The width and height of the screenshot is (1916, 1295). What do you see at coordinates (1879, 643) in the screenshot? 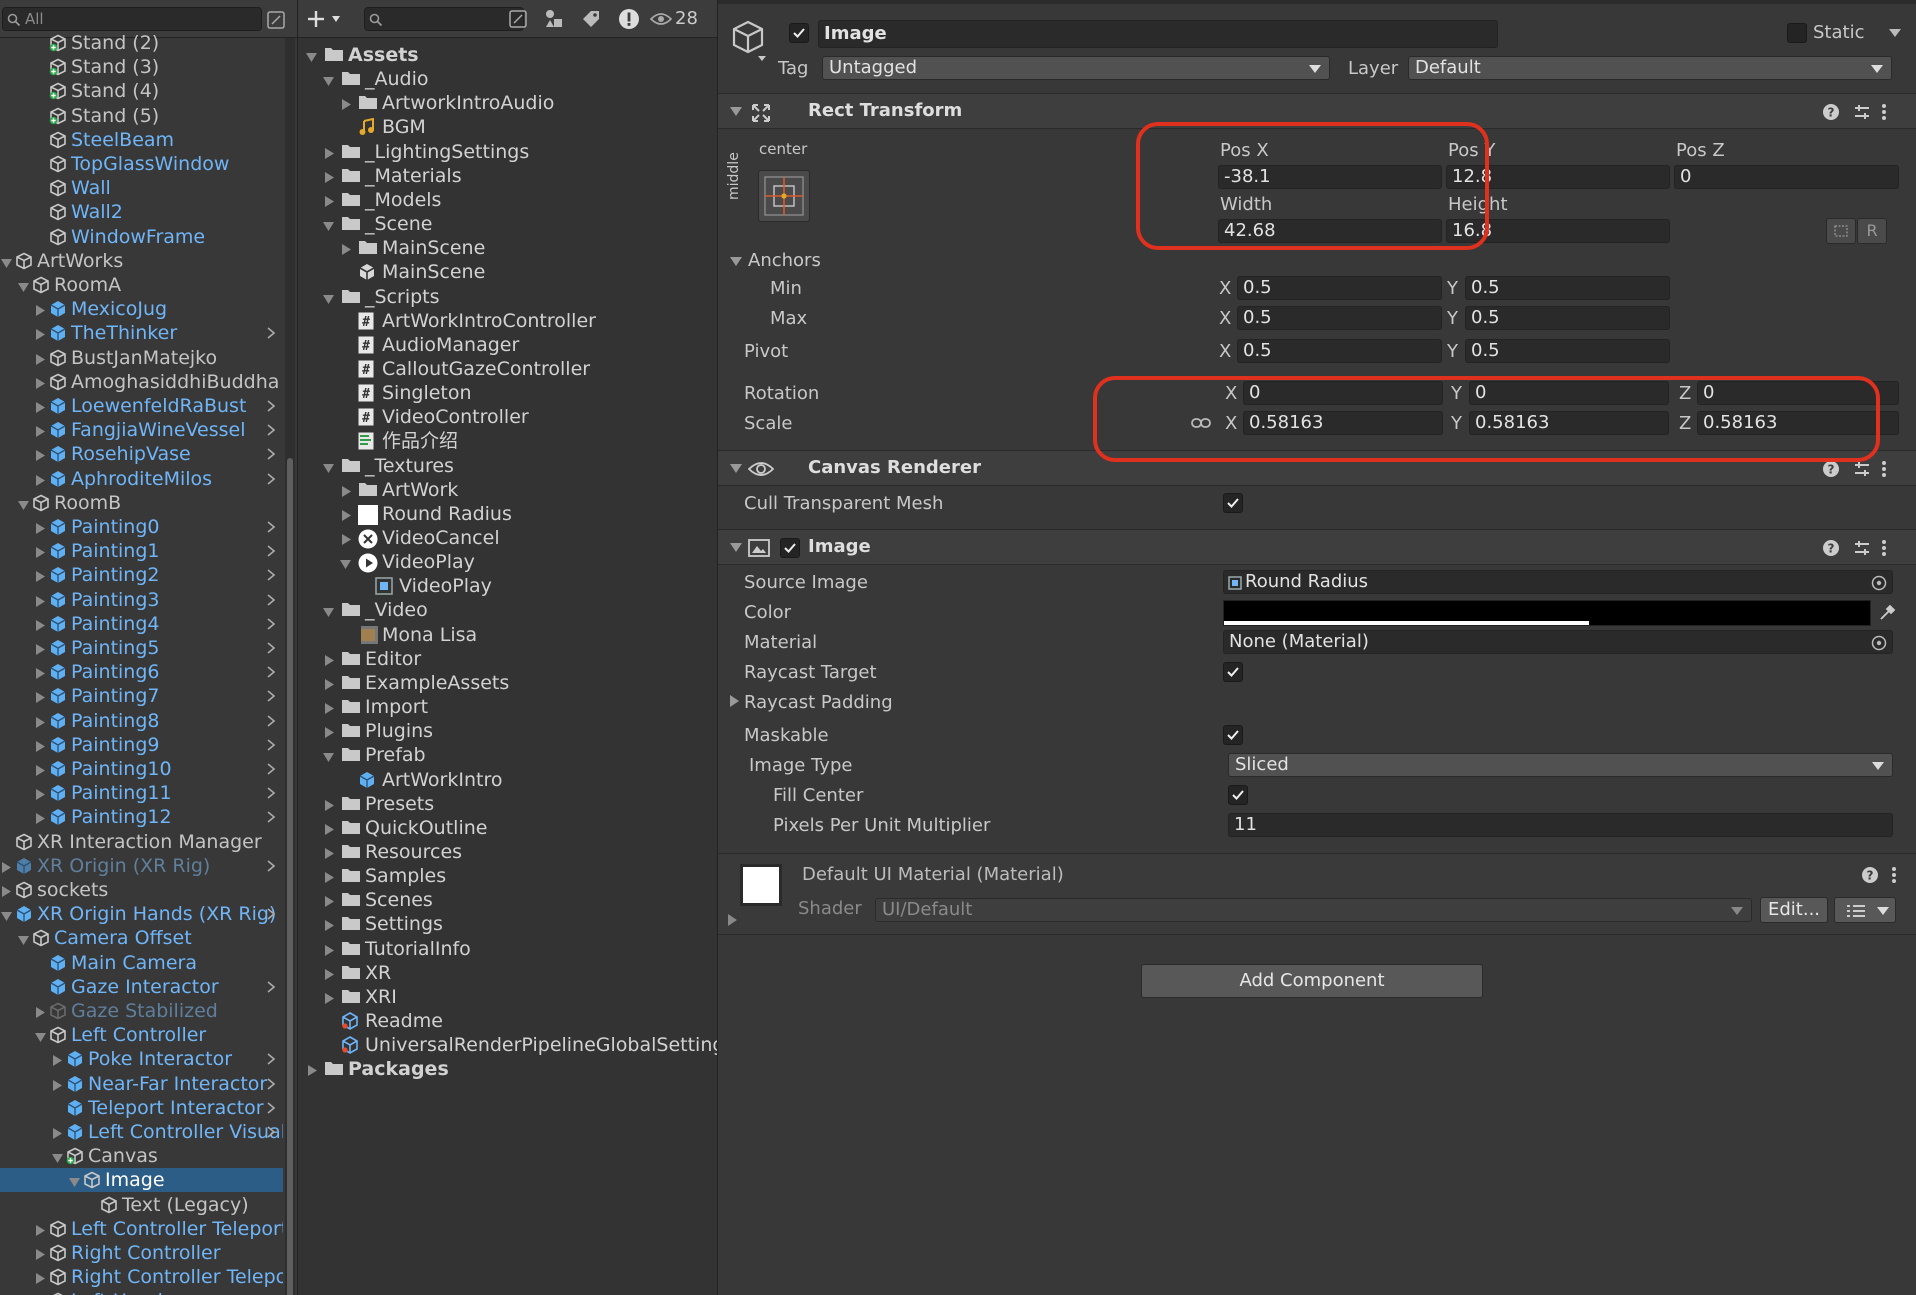
I see `object-picker-icon` at bounding box center [1879, 643].